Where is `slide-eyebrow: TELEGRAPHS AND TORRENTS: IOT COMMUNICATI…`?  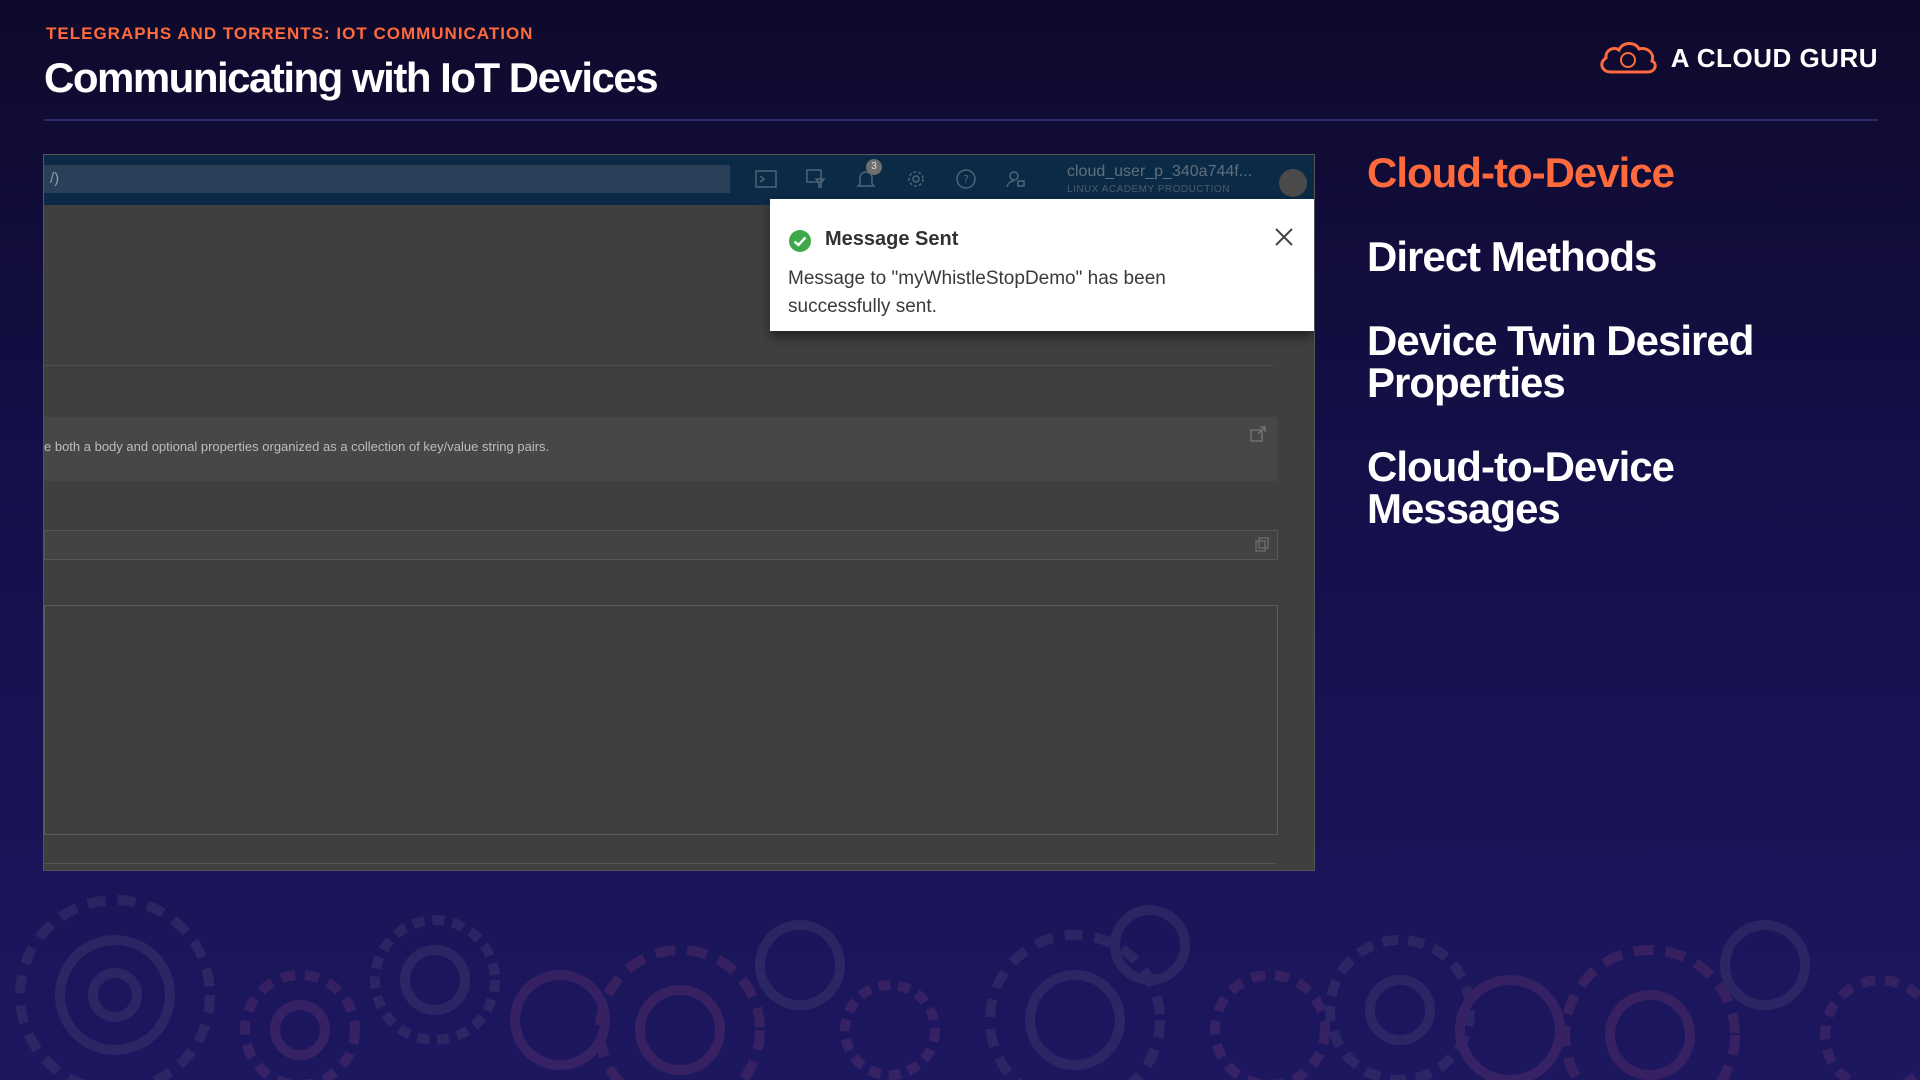
slide-eyebrow: TELEGRAPHS AND TORRENTS: IOT COMMUNICATI… is located at coordinates (290, 33).